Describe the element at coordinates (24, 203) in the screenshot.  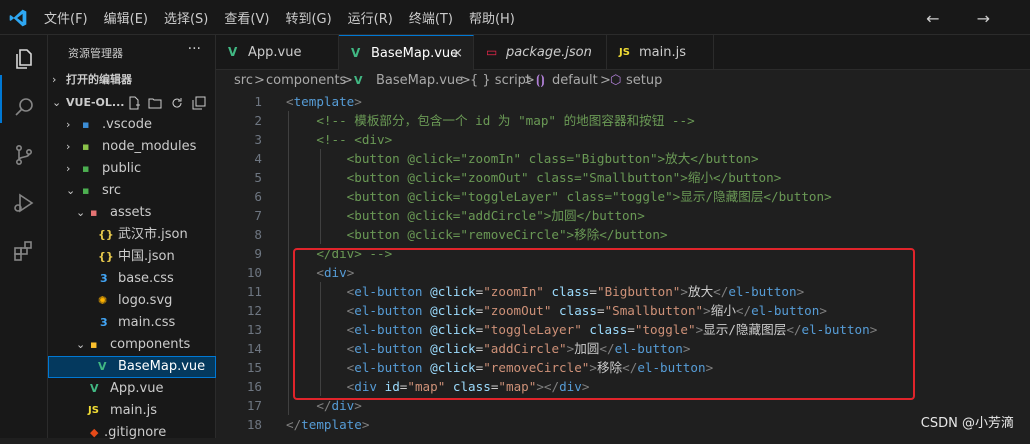
I see `run-debug-icon` at that location.